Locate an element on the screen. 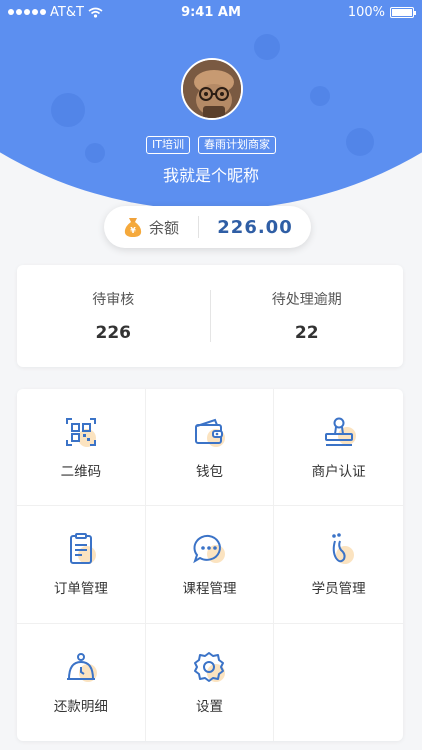 The image size is (422, 750). money-bag-icon: ¥ is located at coordinates (133, 227).